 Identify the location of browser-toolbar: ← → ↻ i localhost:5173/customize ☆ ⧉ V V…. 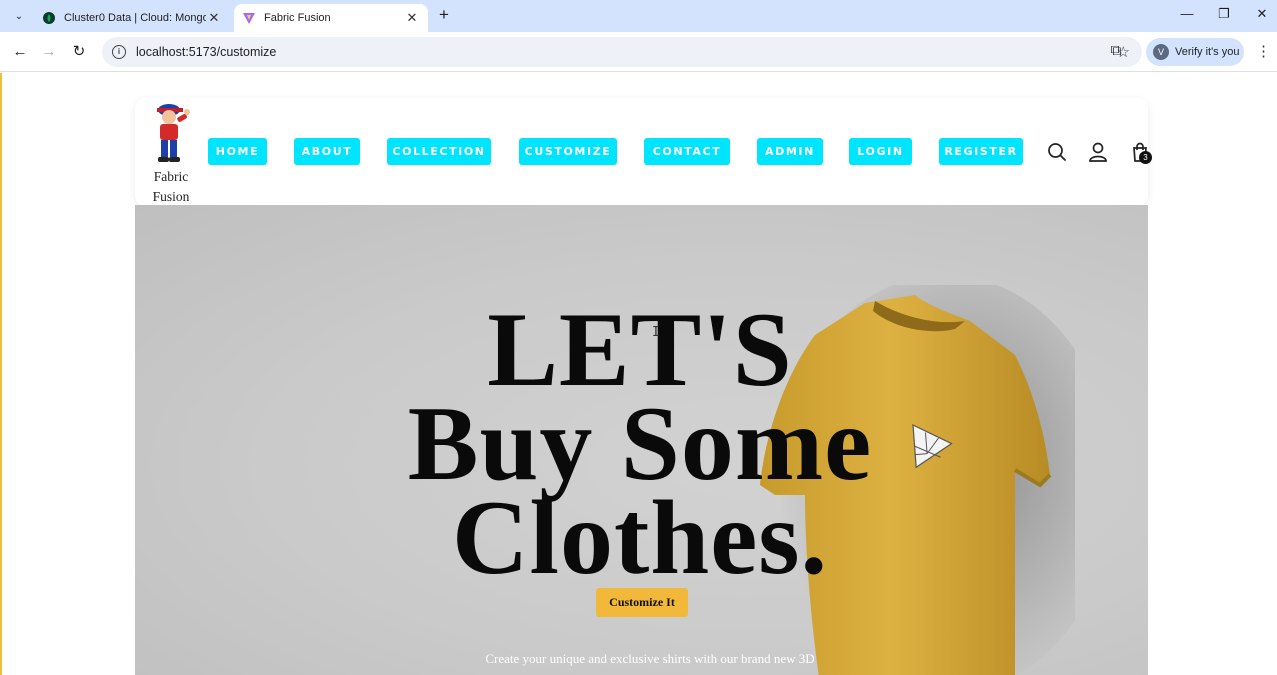
(638, 52).